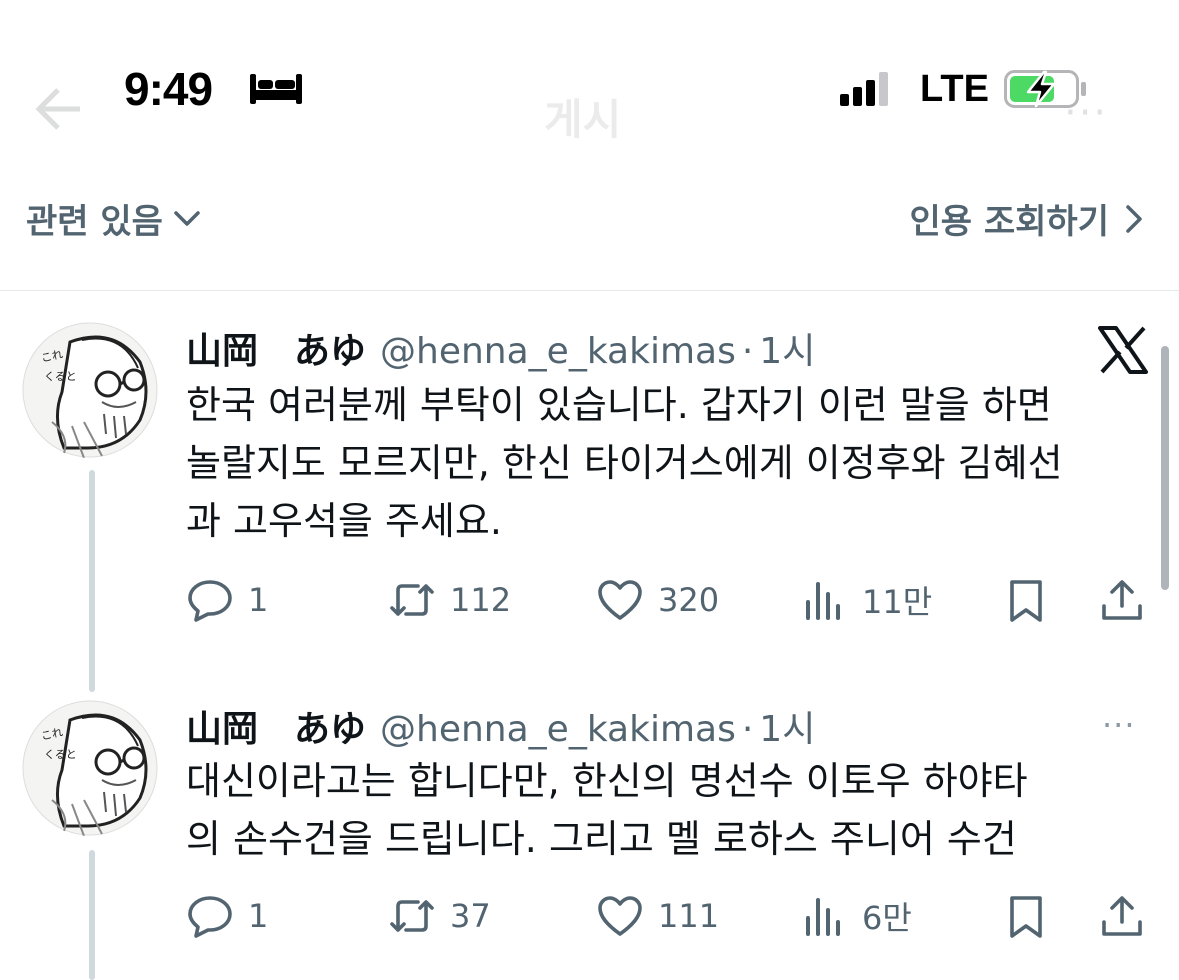 The height and width of the screenshot is (980, 1179). What do you see at coordinates (59, 109) in the screenshot?
I see `back-arrow-icon` at bounding box center [59, 109].